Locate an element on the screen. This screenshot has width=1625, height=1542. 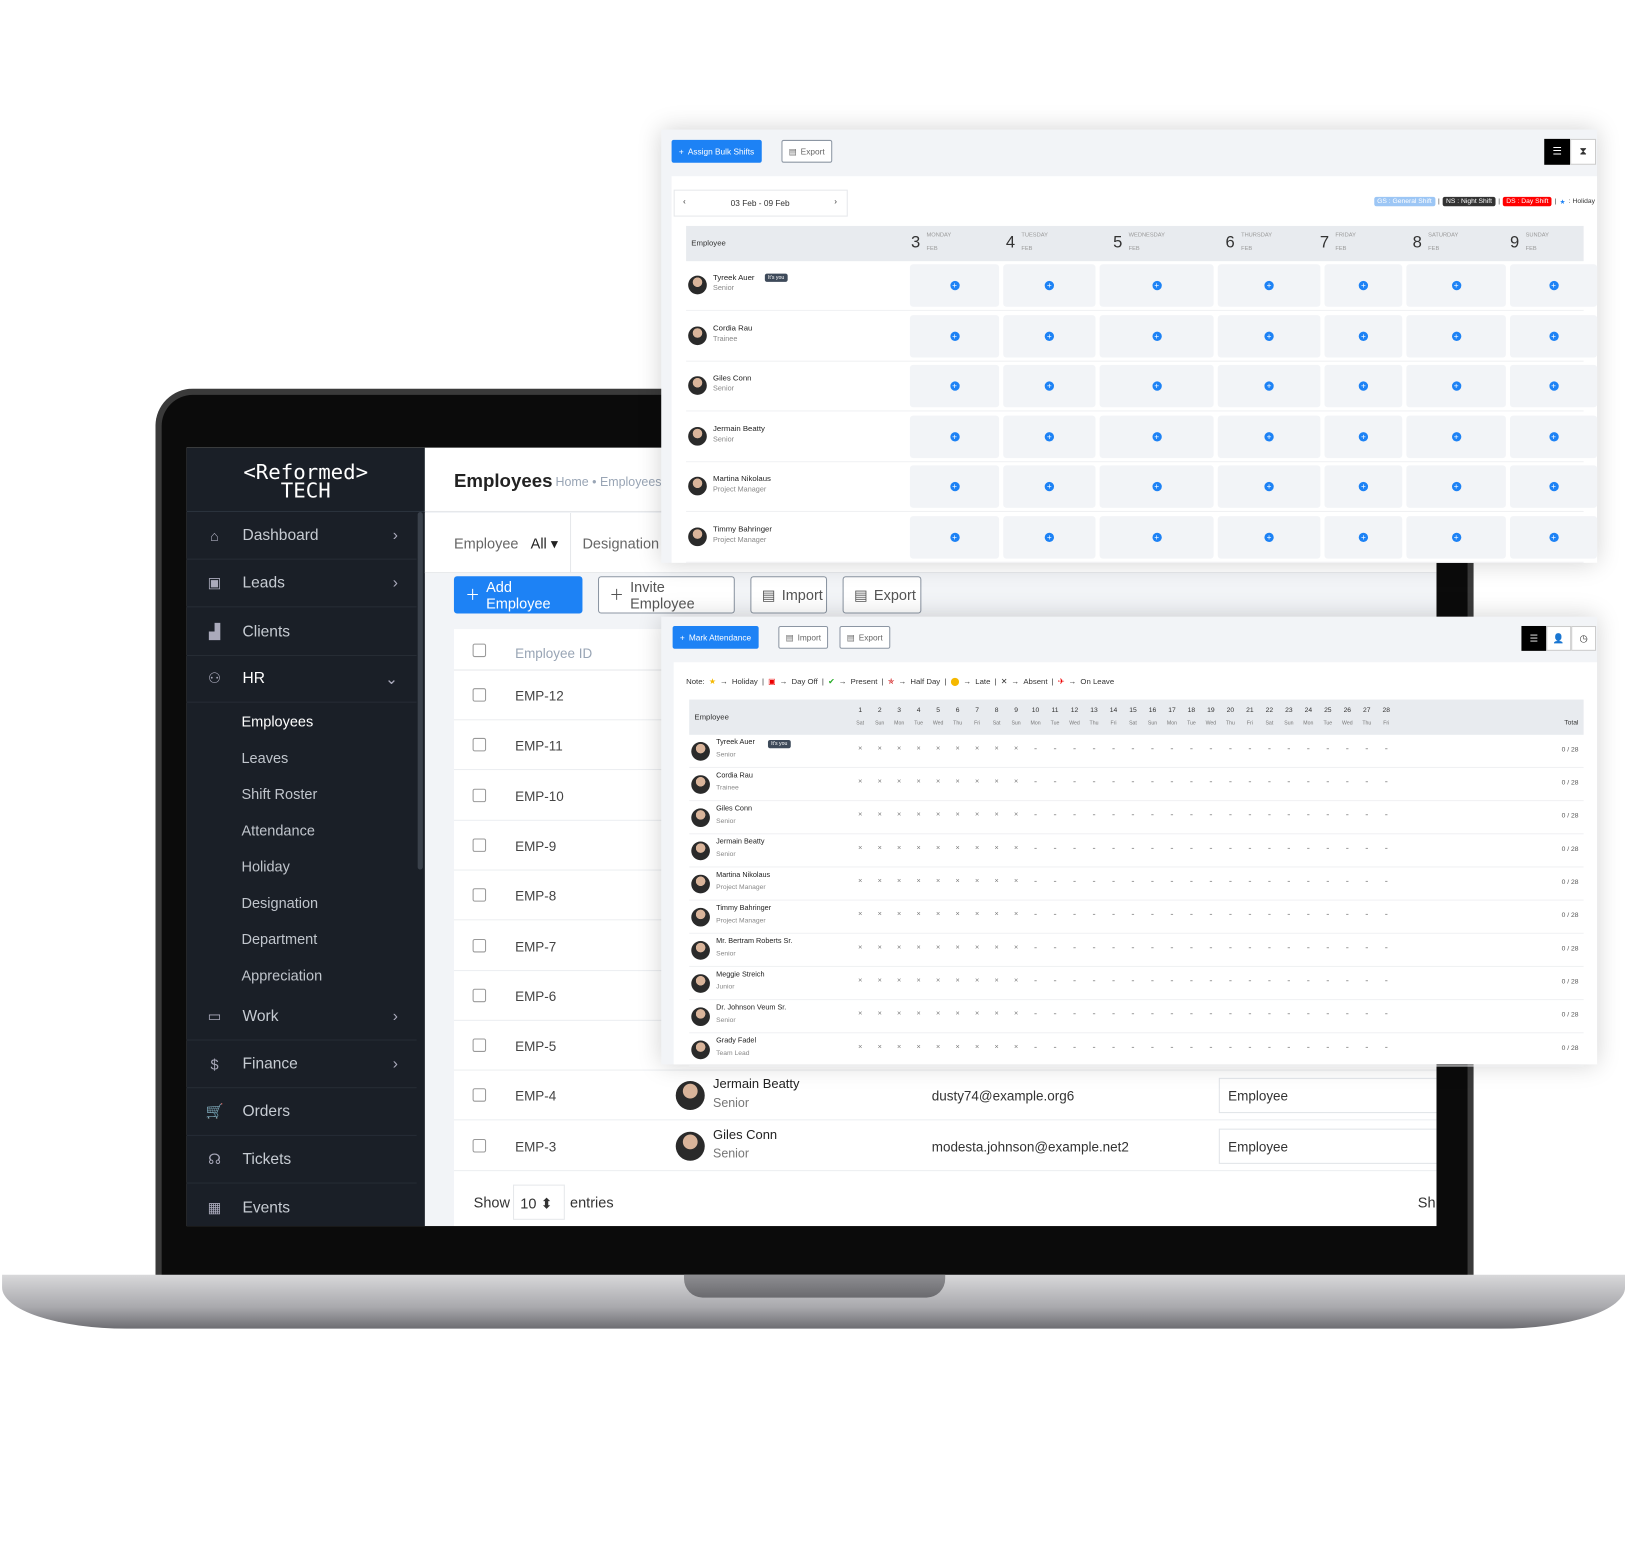
breadcrumb: Home • Employees is located at coordinates (609, 482).